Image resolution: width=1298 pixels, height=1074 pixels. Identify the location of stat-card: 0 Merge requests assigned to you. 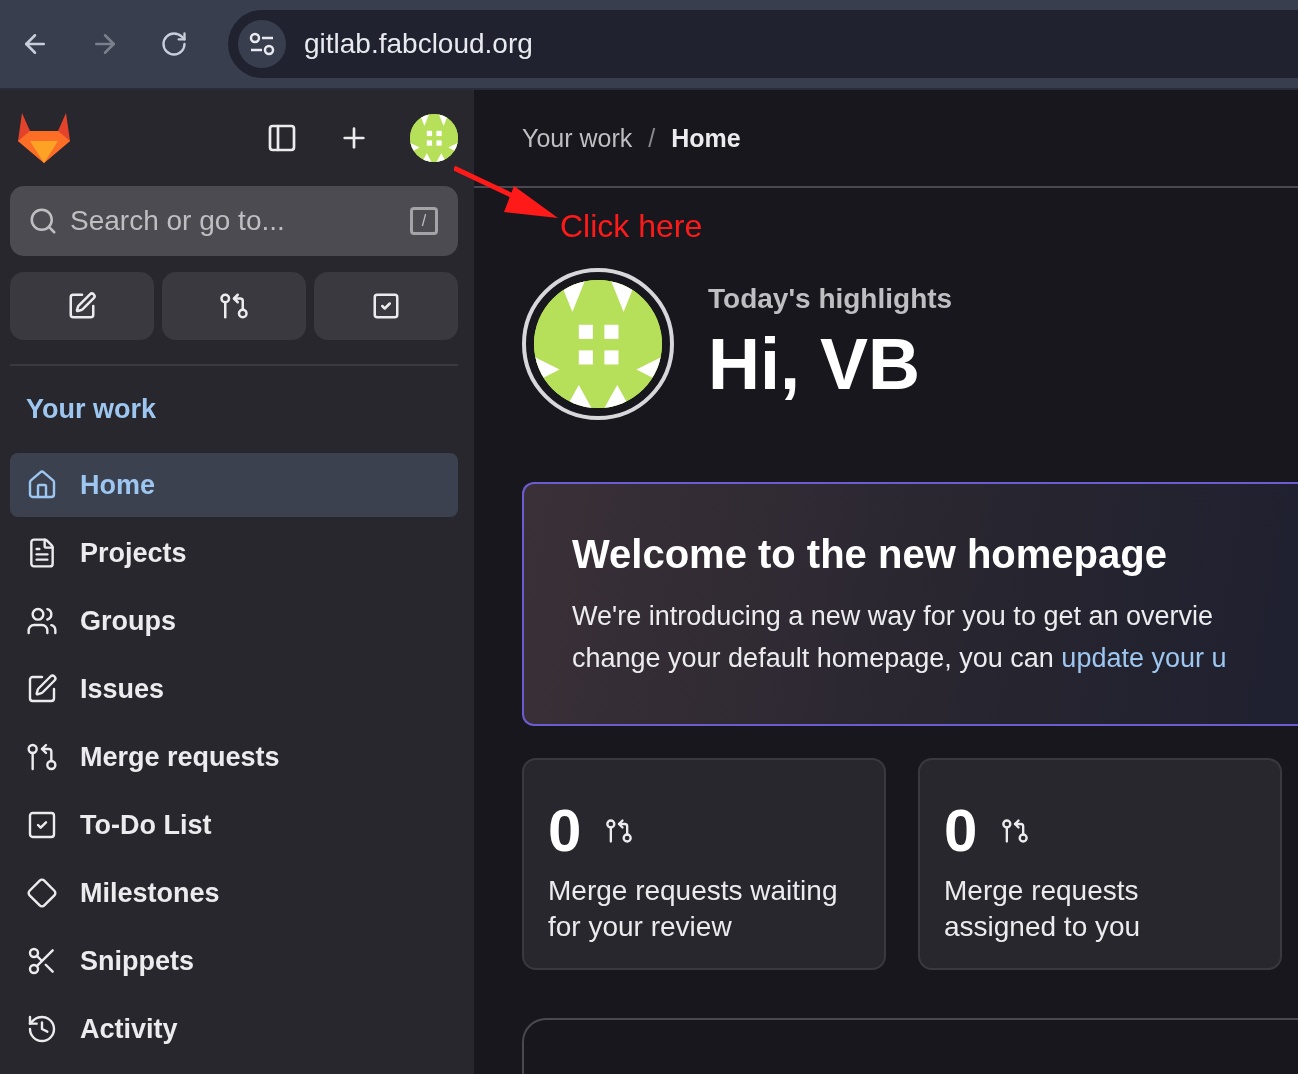
(1100, 864).